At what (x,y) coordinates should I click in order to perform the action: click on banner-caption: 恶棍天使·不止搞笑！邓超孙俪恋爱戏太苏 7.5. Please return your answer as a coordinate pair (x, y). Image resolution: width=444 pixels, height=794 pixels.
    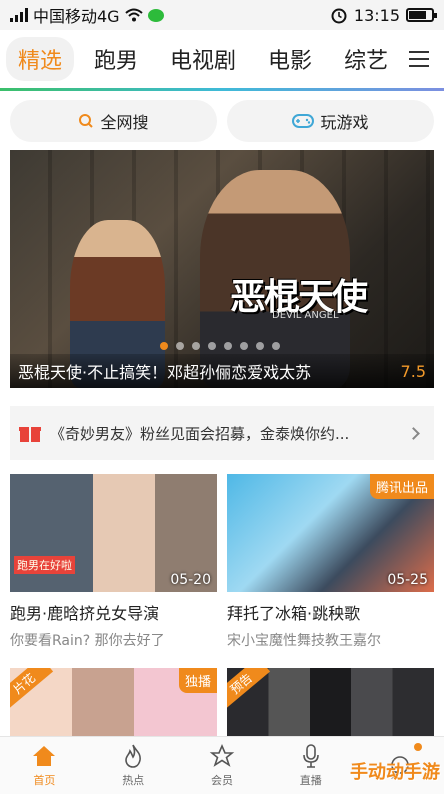
    Looking at the image, I should click on (222, 371).